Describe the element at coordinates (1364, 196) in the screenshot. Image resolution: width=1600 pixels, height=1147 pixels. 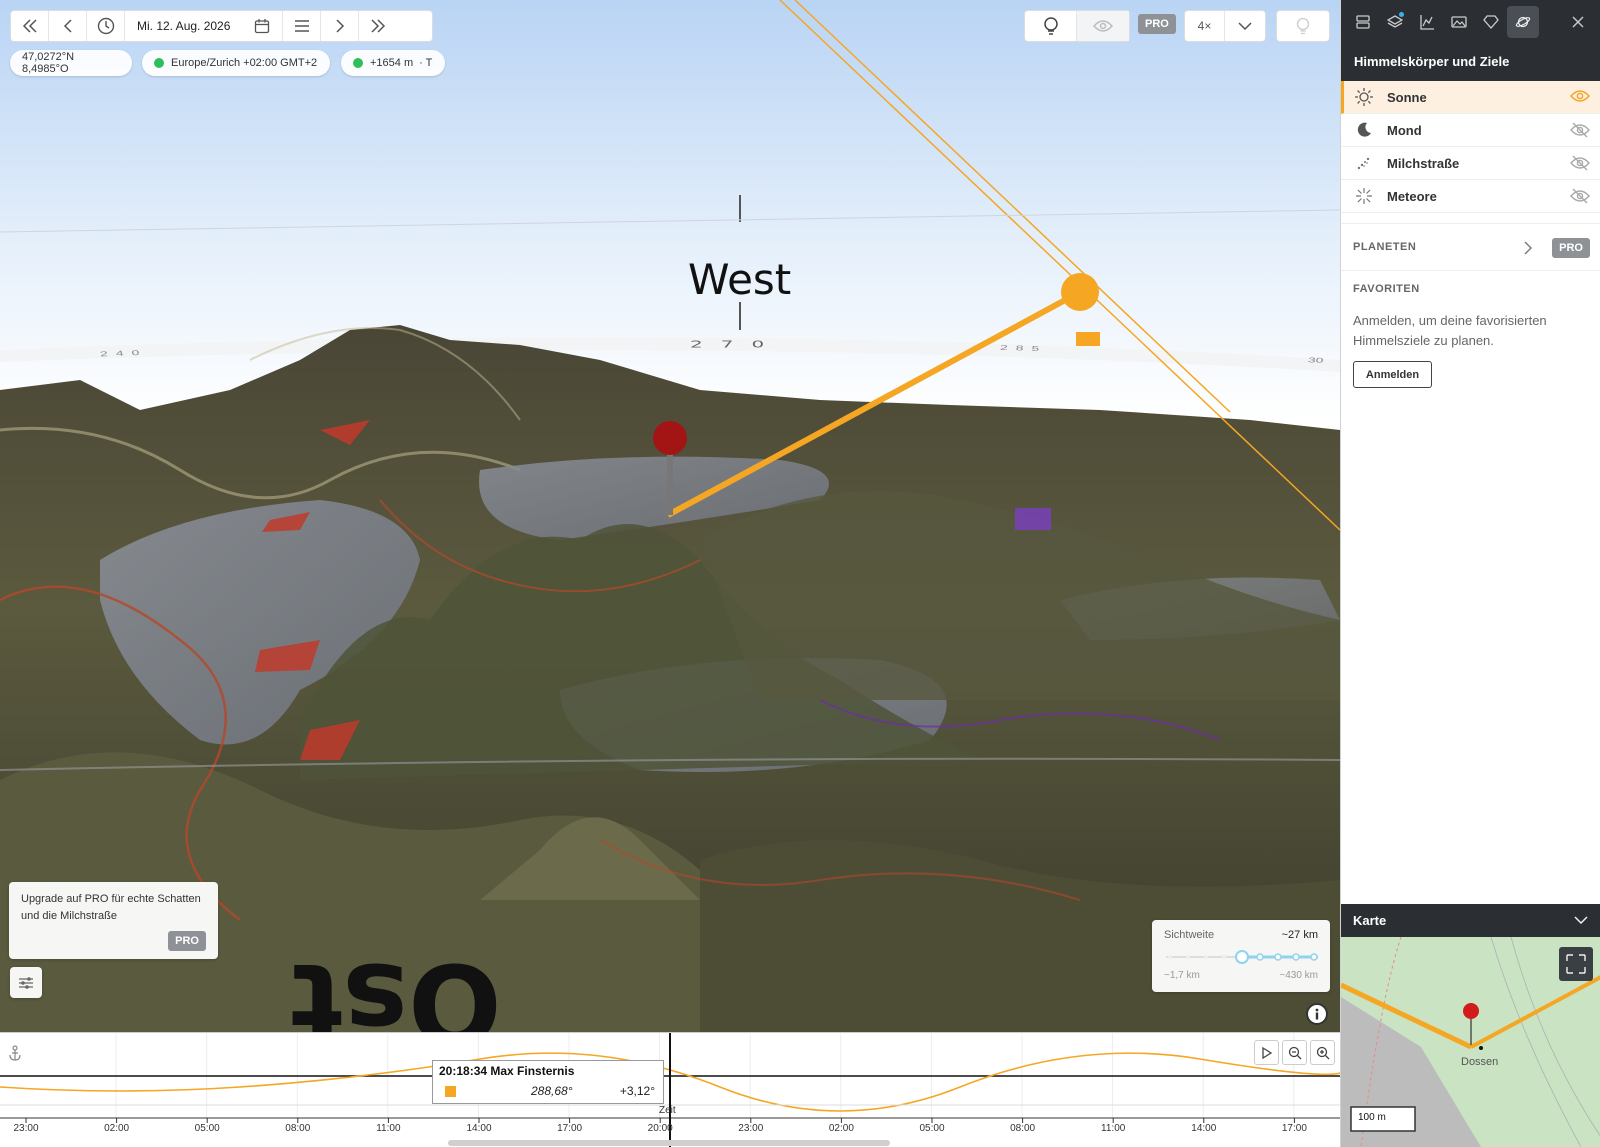
I see `meteor-icon` at that location.